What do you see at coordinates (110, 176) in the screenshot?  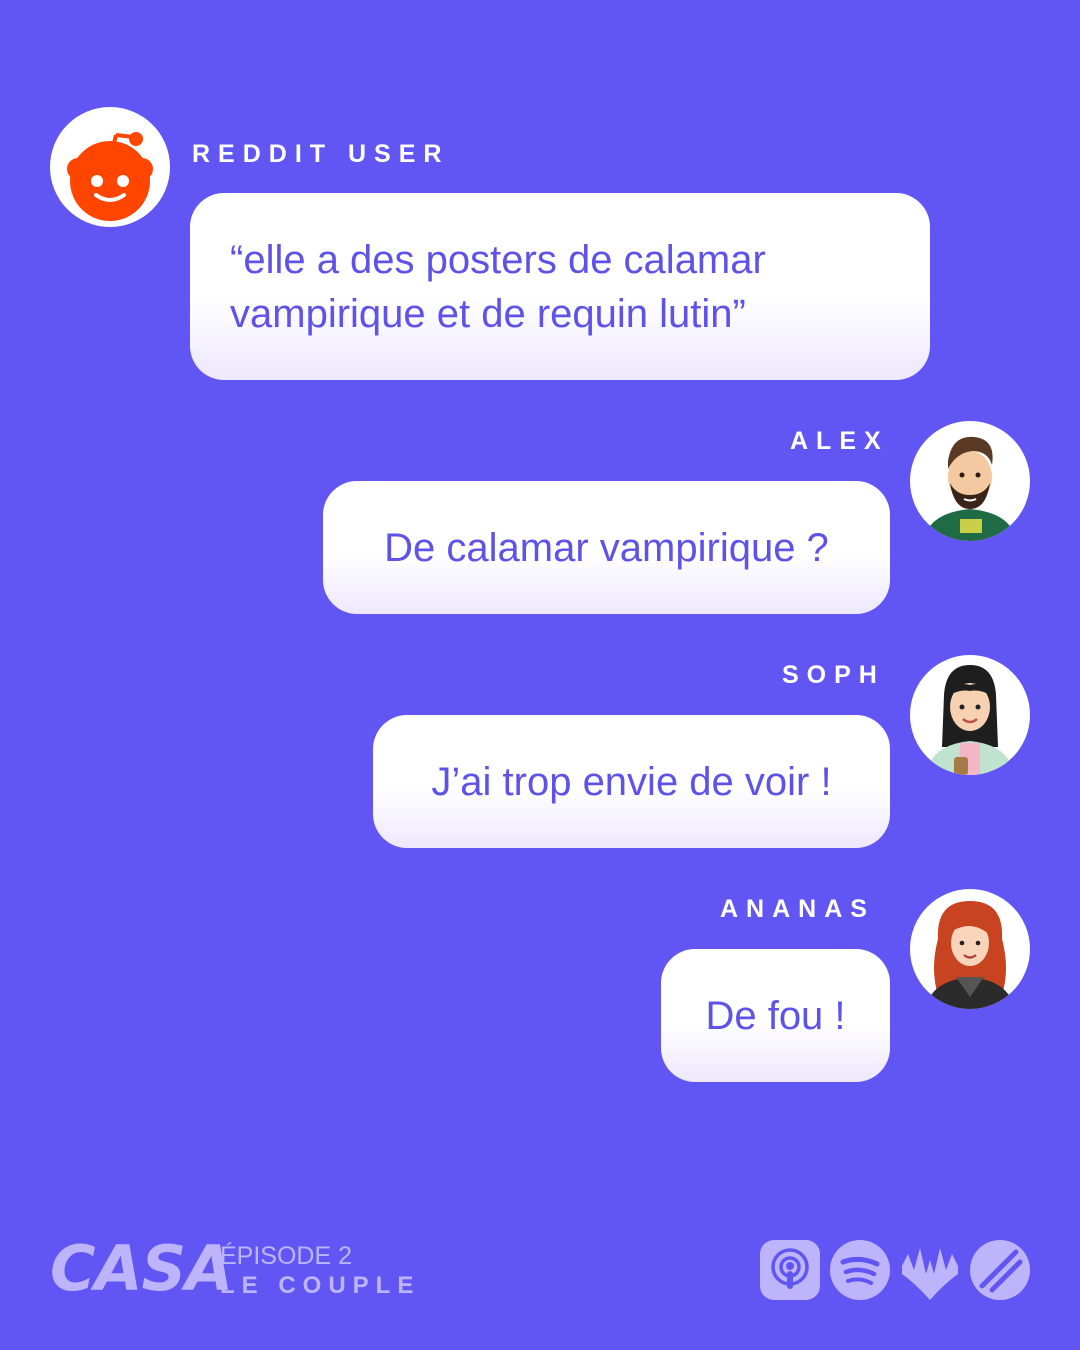 I see `reddit-icon` at bounding box center [110, 176].